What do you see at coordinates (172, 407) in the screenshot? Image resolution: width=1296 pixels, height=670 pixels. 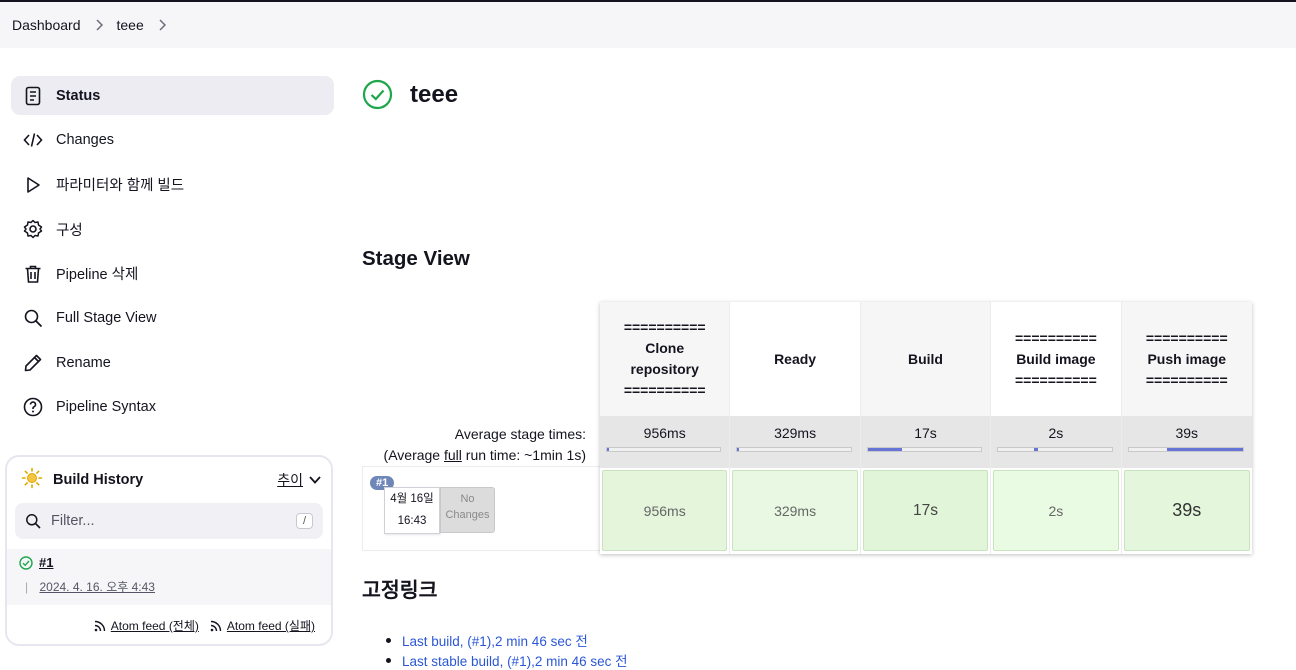 I see `sidebar-item-pipeline-syntax: Pipeline Syntax` at bounding box center [172, 407].